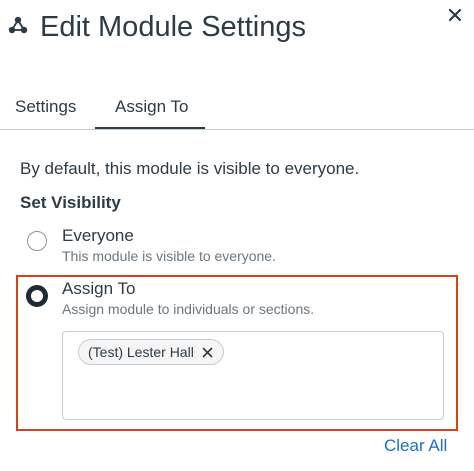 The image size is (474, 471). What do you see at coordinates (141, 352) in the screenshot?
I see `assignee-chip-label: (Test) Lester Hall` at bounding box center [141, 352].